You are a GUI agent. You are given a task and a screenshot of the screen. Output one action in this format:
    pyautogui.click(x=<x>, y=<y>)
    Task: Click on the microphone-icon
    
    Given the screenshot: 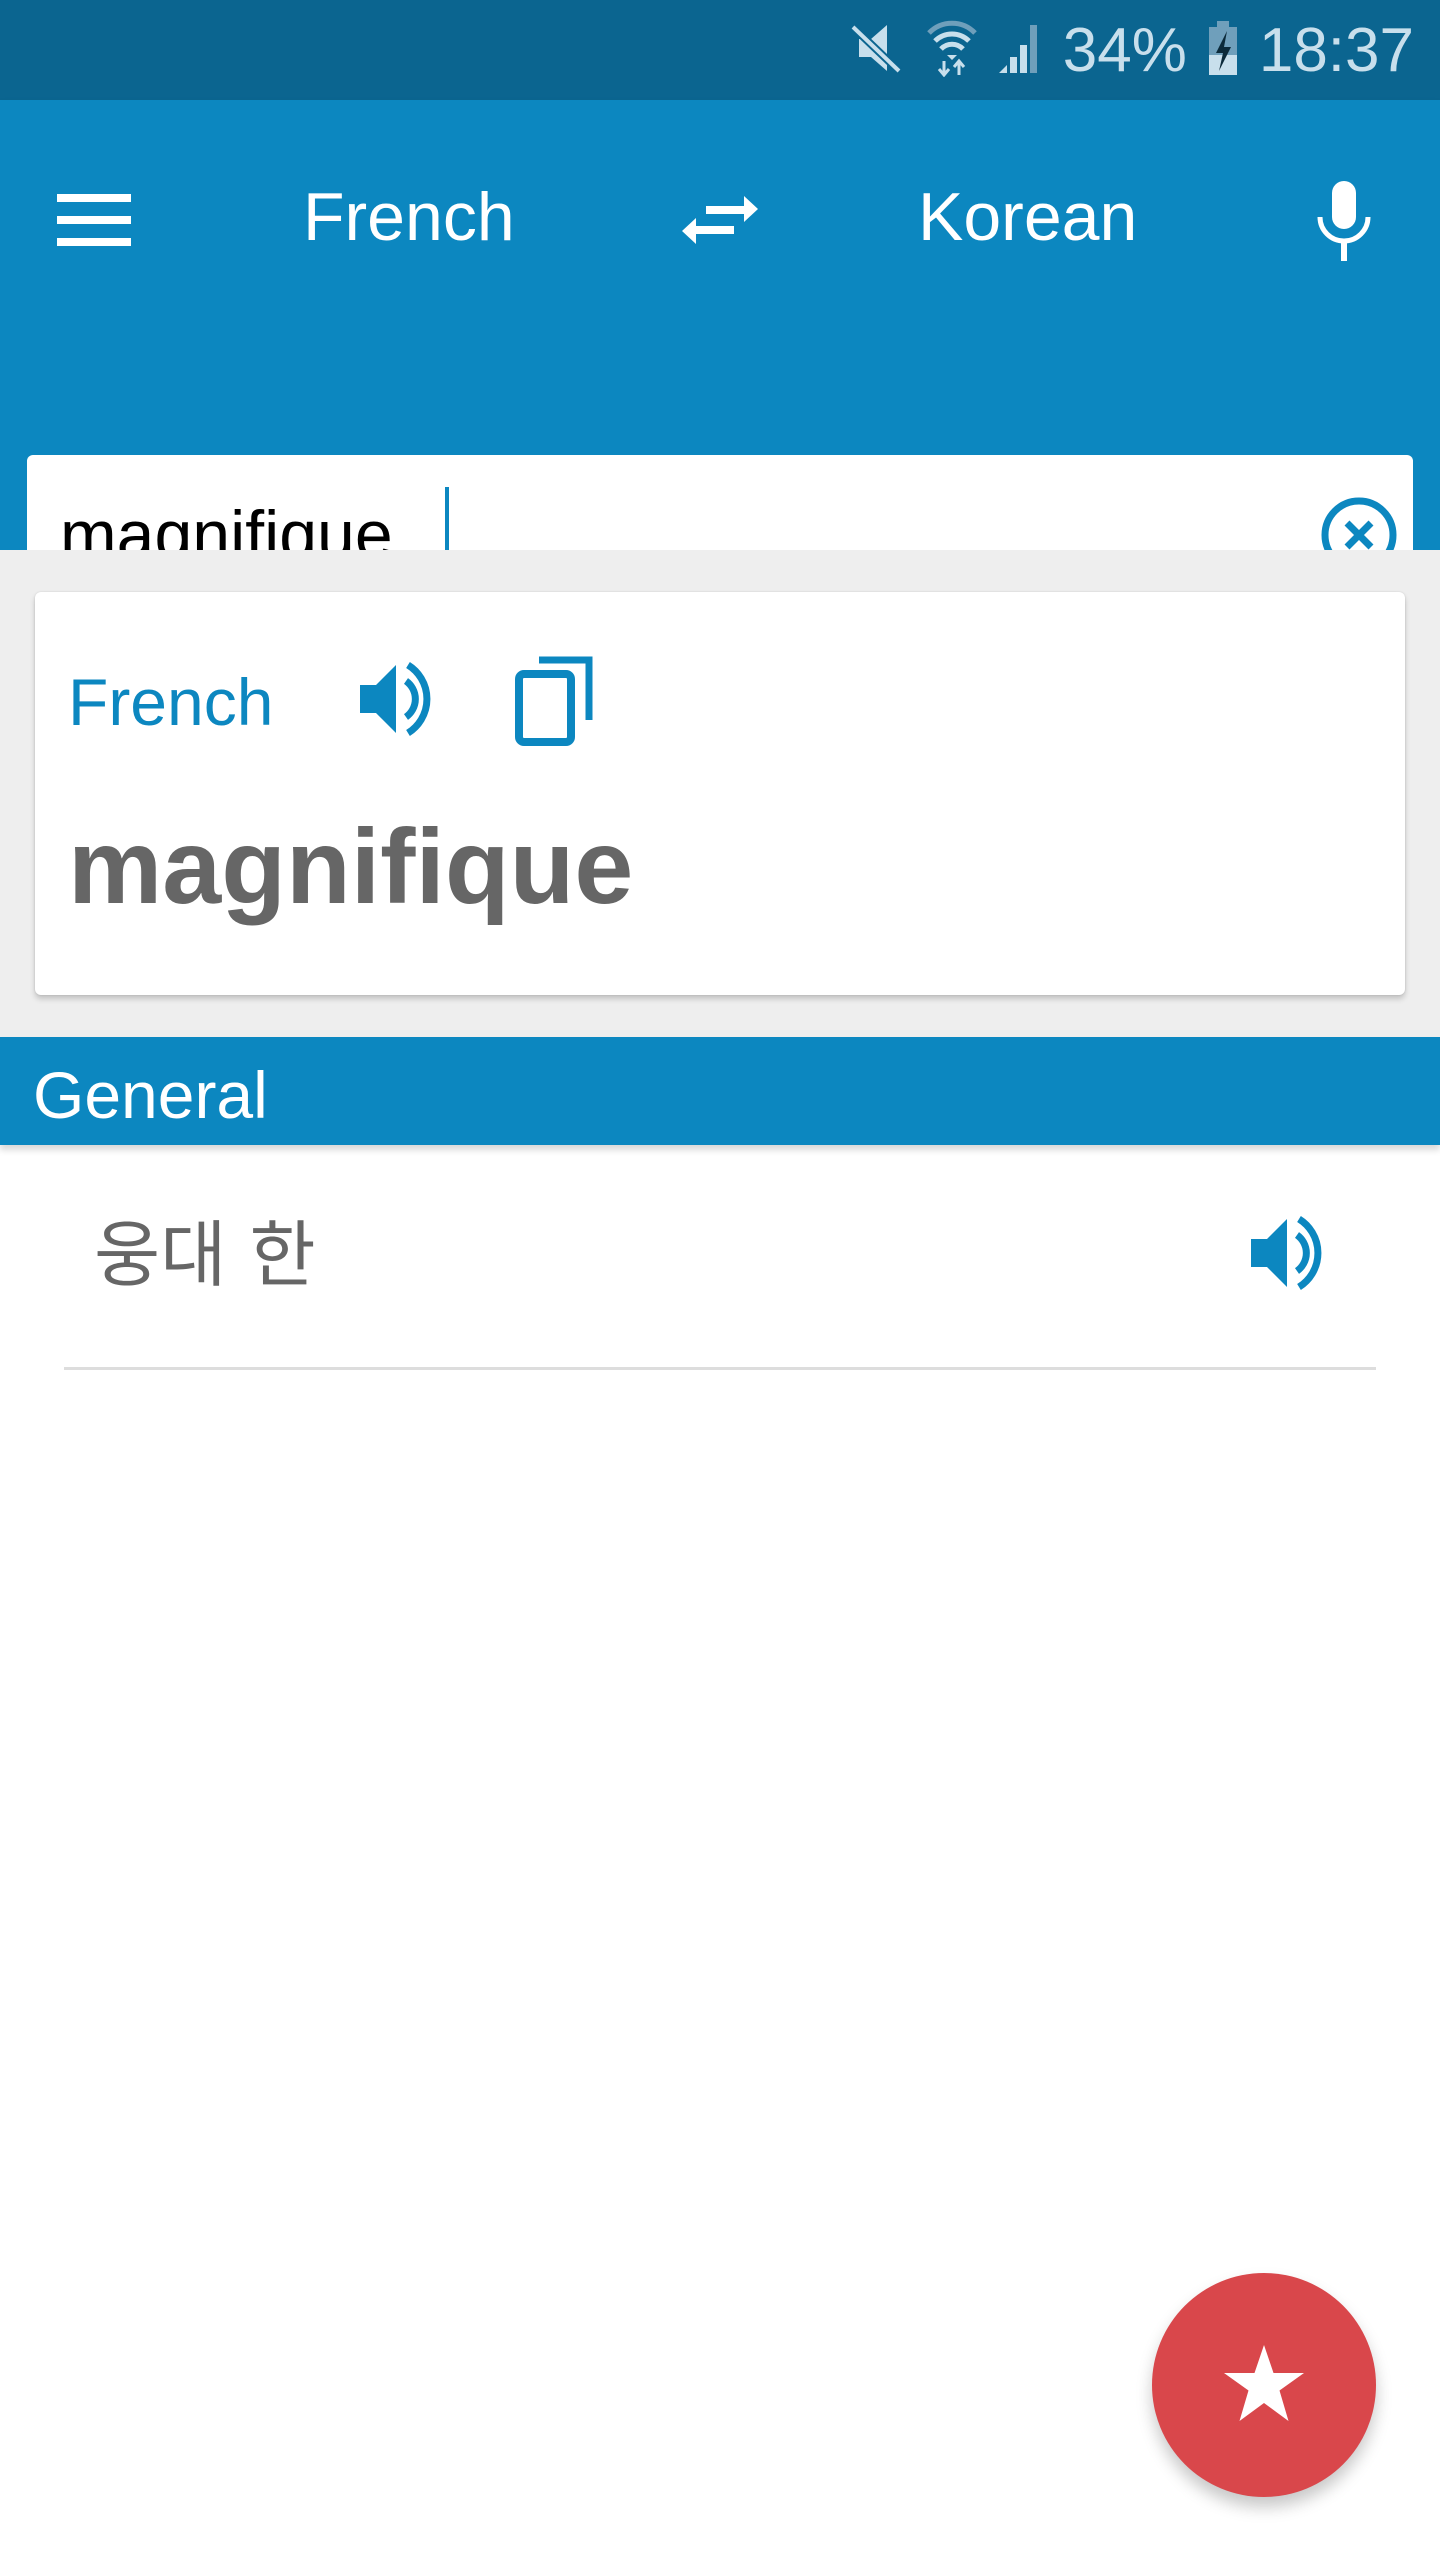 What is the action you would take?
    pyautogui.click(x=1344, y=223)
    